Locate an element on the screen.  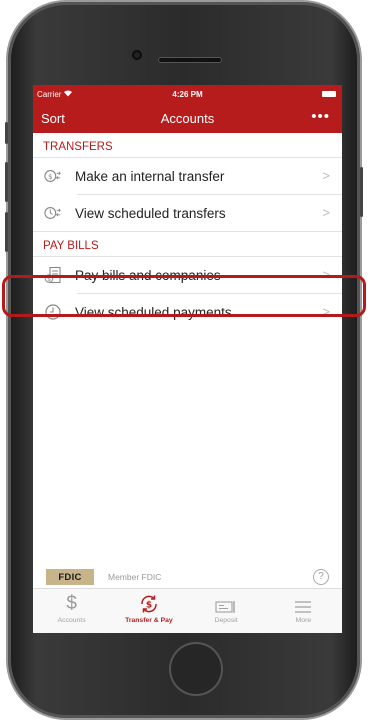
make-internal-transfer-row: $ Make an internal transfer > is located at coordinates (187, 176).